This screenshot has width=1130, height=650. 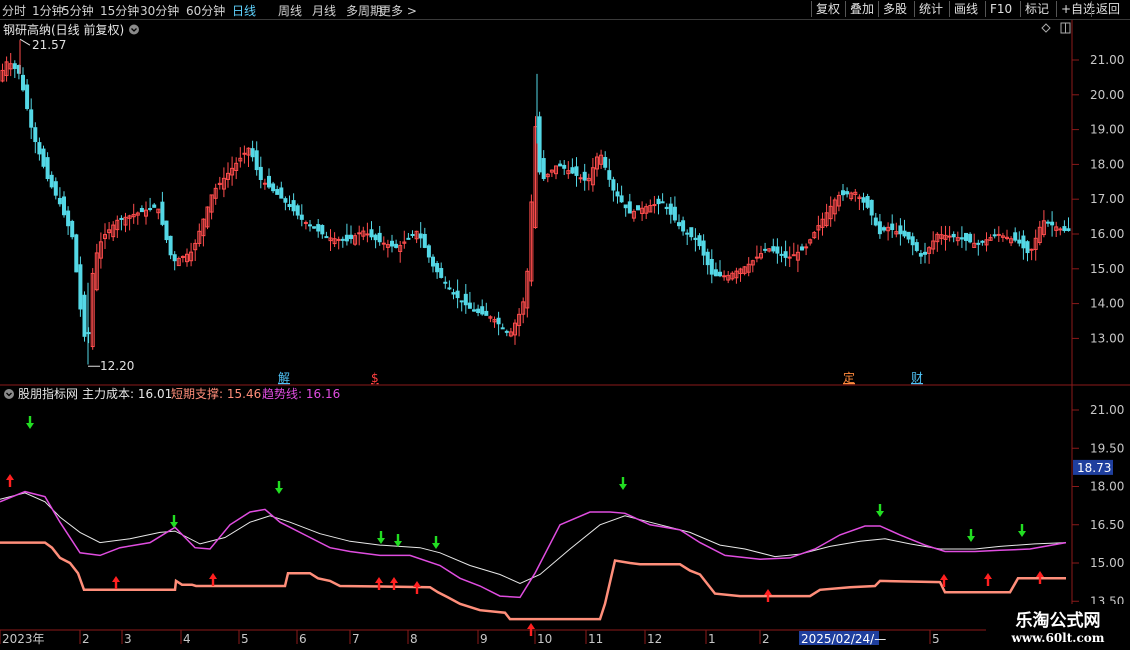 What do you see at coordinates (965, 9) in the screenshot?
I see `draw-line-button: 画线` at bounding box center [965, 9].